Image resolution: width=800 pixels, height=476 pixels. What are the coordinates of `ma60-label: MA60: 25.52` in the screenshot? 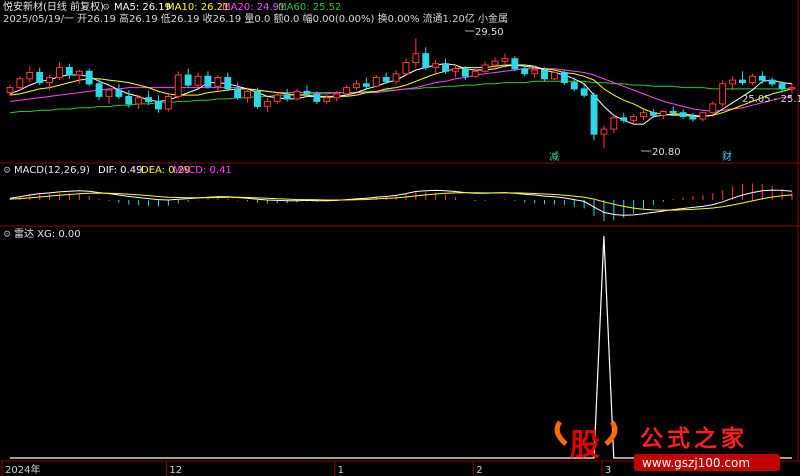 It's located at (309, 7).